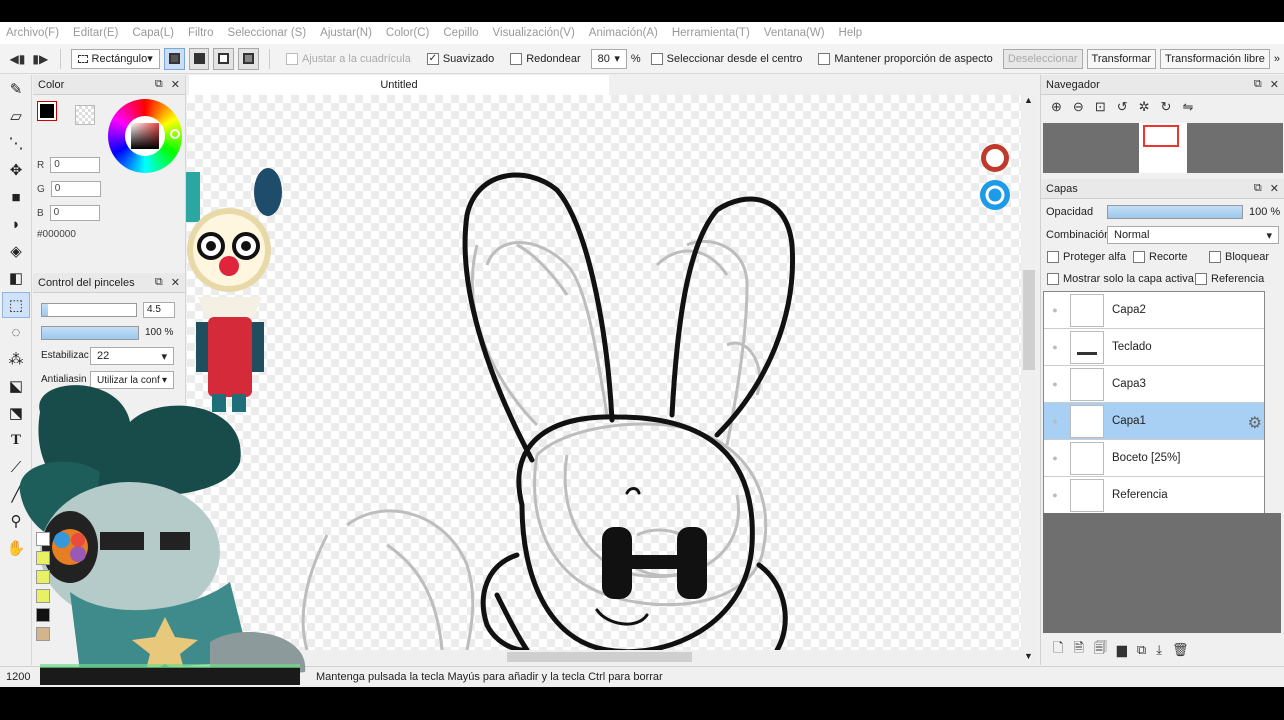 The width and height of the screenshot is (1284, 720). What do you see at coordinates (1159, 650) in the screenshot?
I see `merge-down-icon: ⤓` at bounding box center [1159, 650].